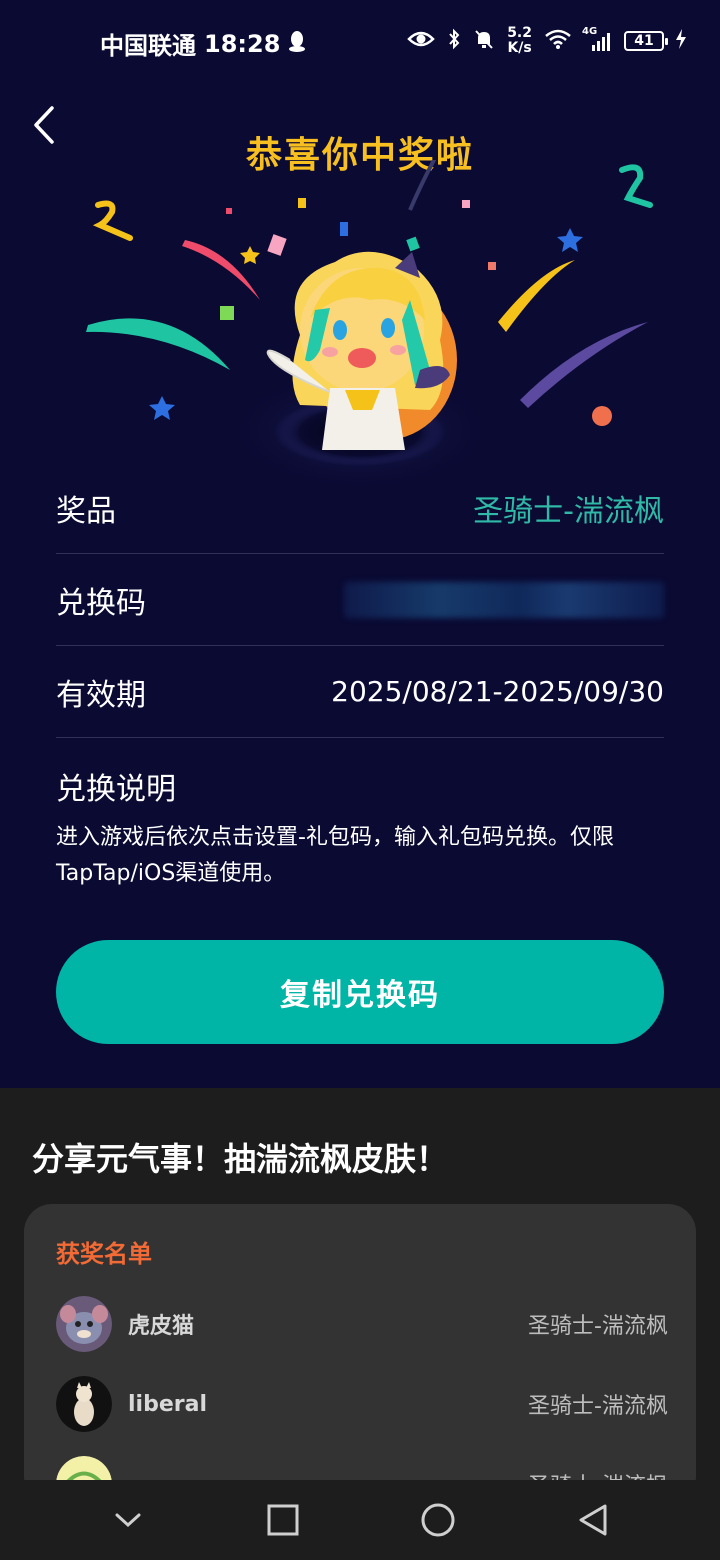 The width and height of the screenshot is (720, 1560). I want to click on validity-row: 有效期 2025/08/21-2025/09/30, so click(360, 692).